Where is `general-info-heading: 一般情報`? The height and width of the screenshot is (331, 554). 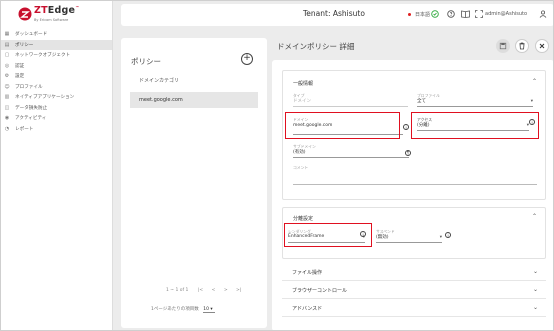
general-info-heading: 一般情報 is located at coordinates (303, 84).